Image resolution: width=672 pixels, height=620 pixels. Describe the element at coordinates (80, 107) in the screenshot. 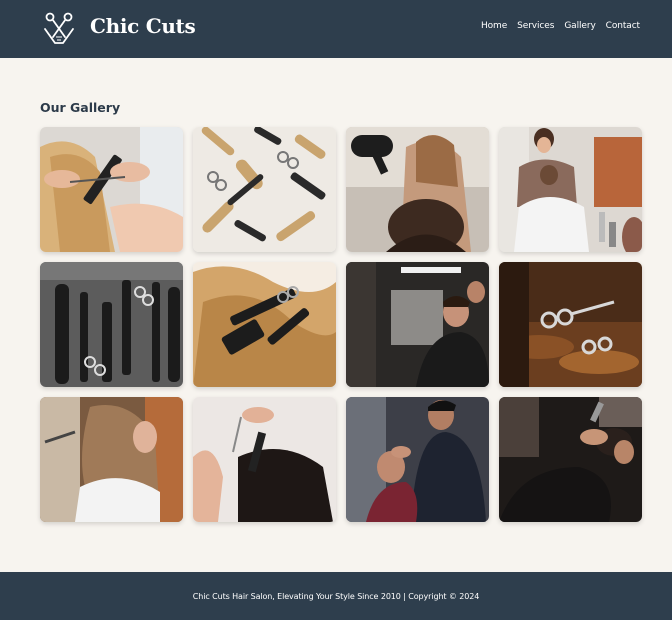

I see `gallery-title: Our Gallery` at that location.